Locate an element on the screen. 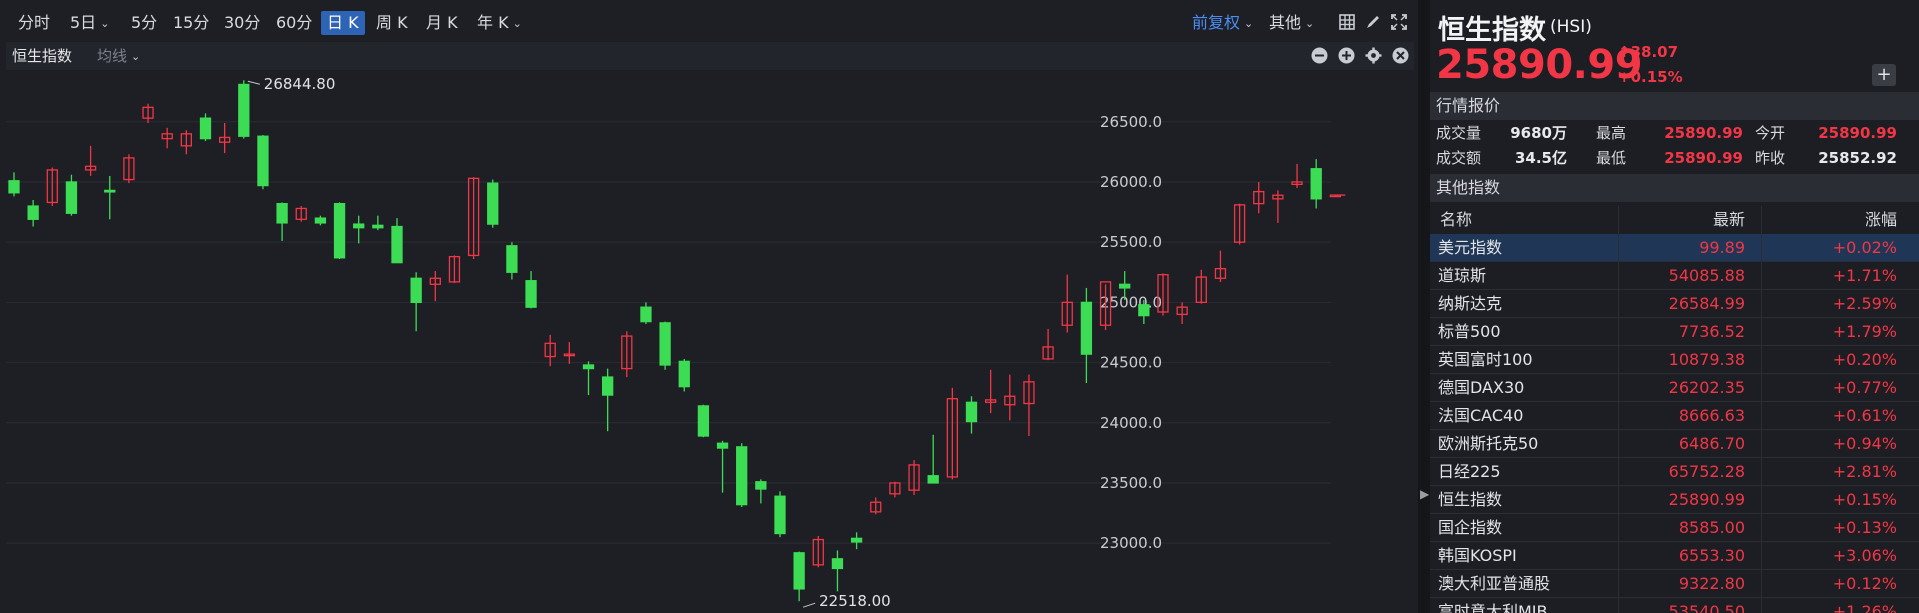  draw-icon is located at coordinates (1373, 22).